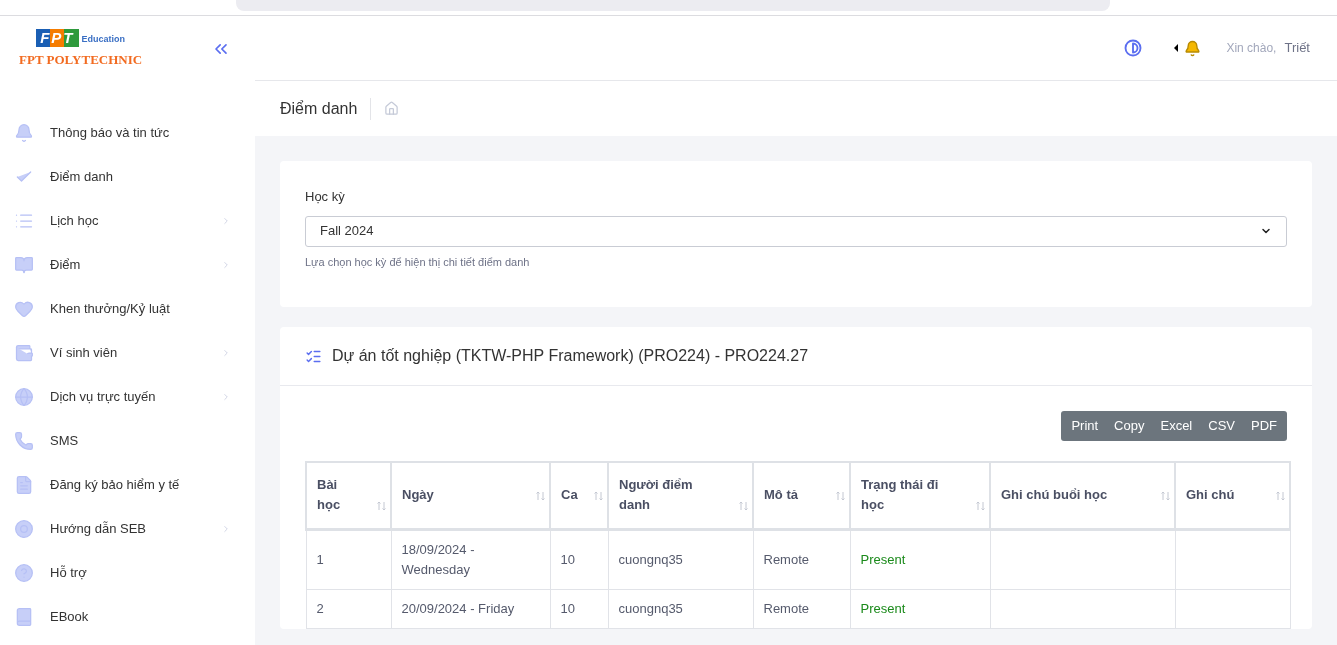  What do you see at coordinates (418, 262) in the screenshot?
I see `help-text: Lựa chọn học kỳ để hiện thị chi tiết điểm danh` at bounding box center [418, 262].